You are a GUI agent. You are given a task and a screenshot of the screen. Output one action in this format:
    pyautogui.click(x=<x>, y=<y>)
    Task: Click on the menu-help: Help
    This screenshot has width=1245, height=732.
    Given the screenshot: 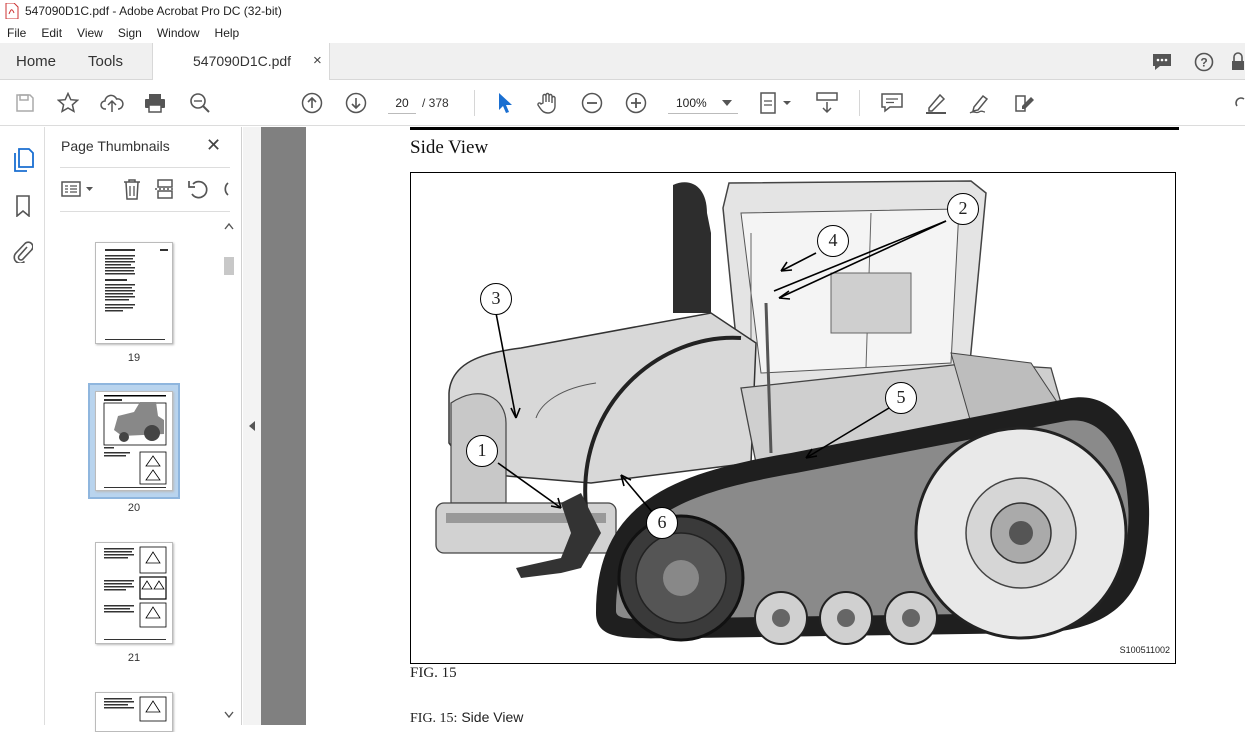 What is the action you would take?
    pyautogui.click(x=228, y=33)
    